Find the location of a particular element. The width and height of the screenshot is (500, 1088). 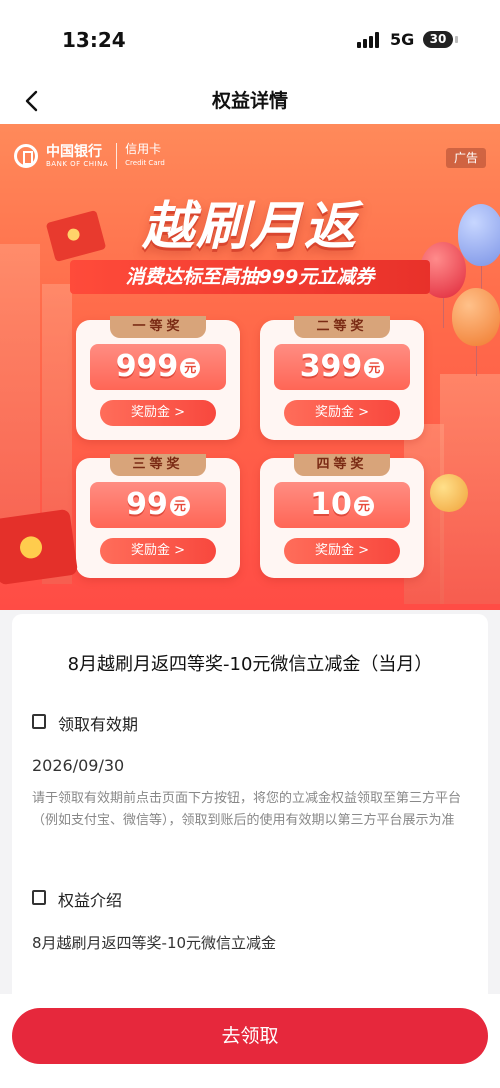

intro-text: 8月越刷月返四等奖-10元微信立减金 is located at coordinates (154, 943).